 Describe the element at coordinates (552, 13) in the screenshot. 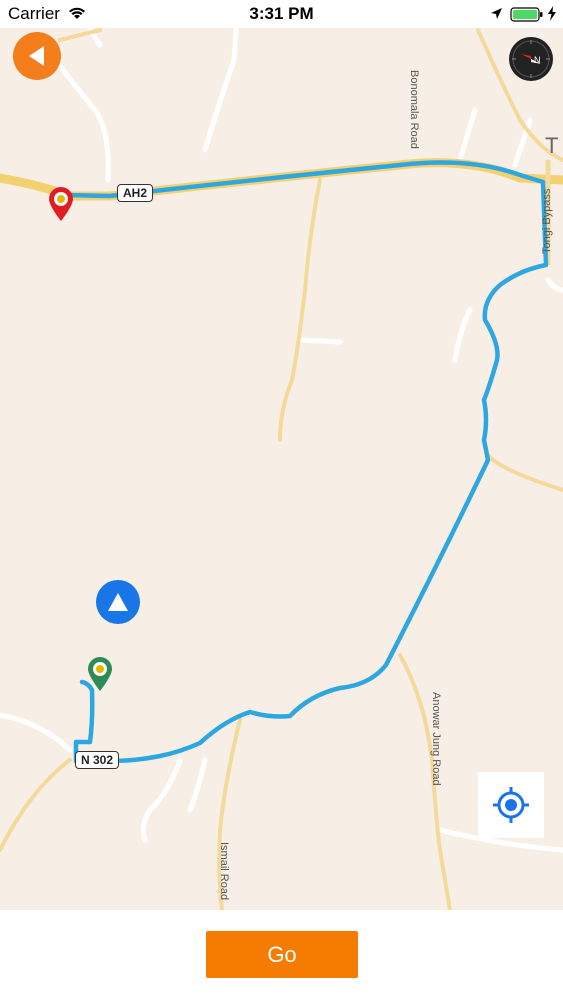

I see `charging-bolt-icon` at that location.